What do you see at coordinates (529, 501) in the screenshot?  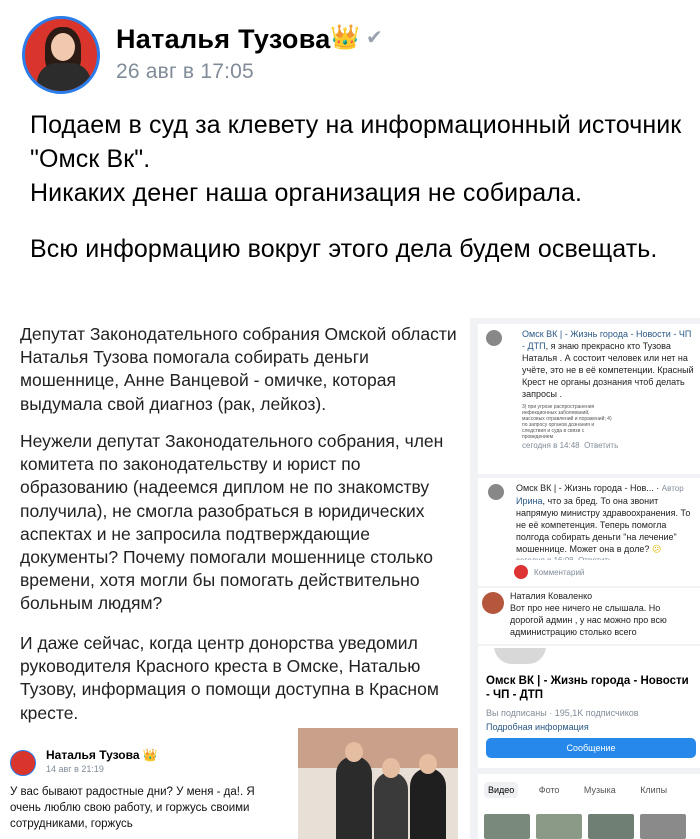 I see `comment-mention: Ирина` at bounding box center [529, 501].